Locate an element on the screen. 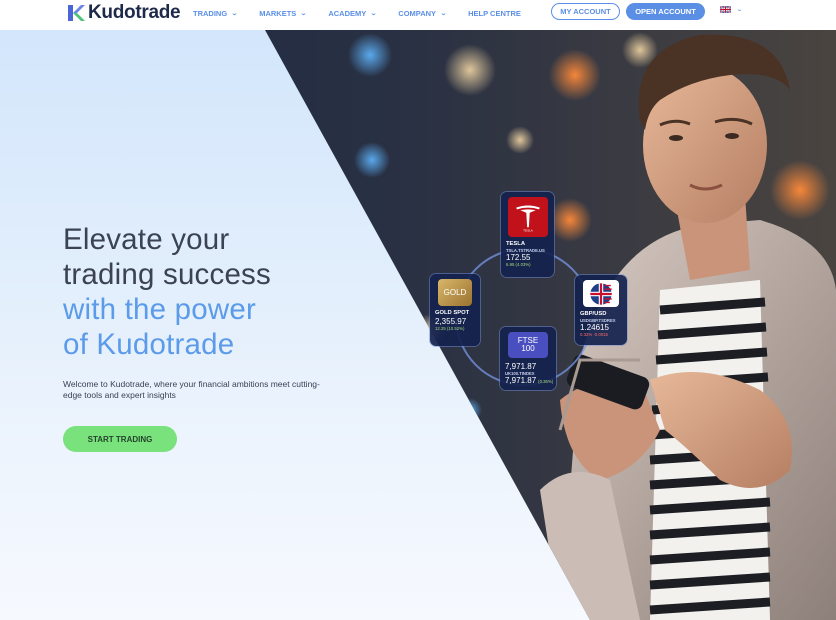  nav-item-label: HELP CENTRE is located at coordinates (494, 13).